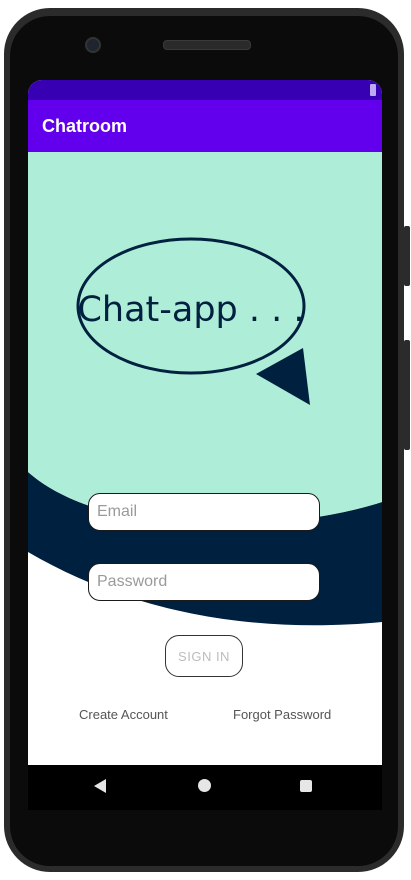  I want to click on recents-icon, so click(306, 786).